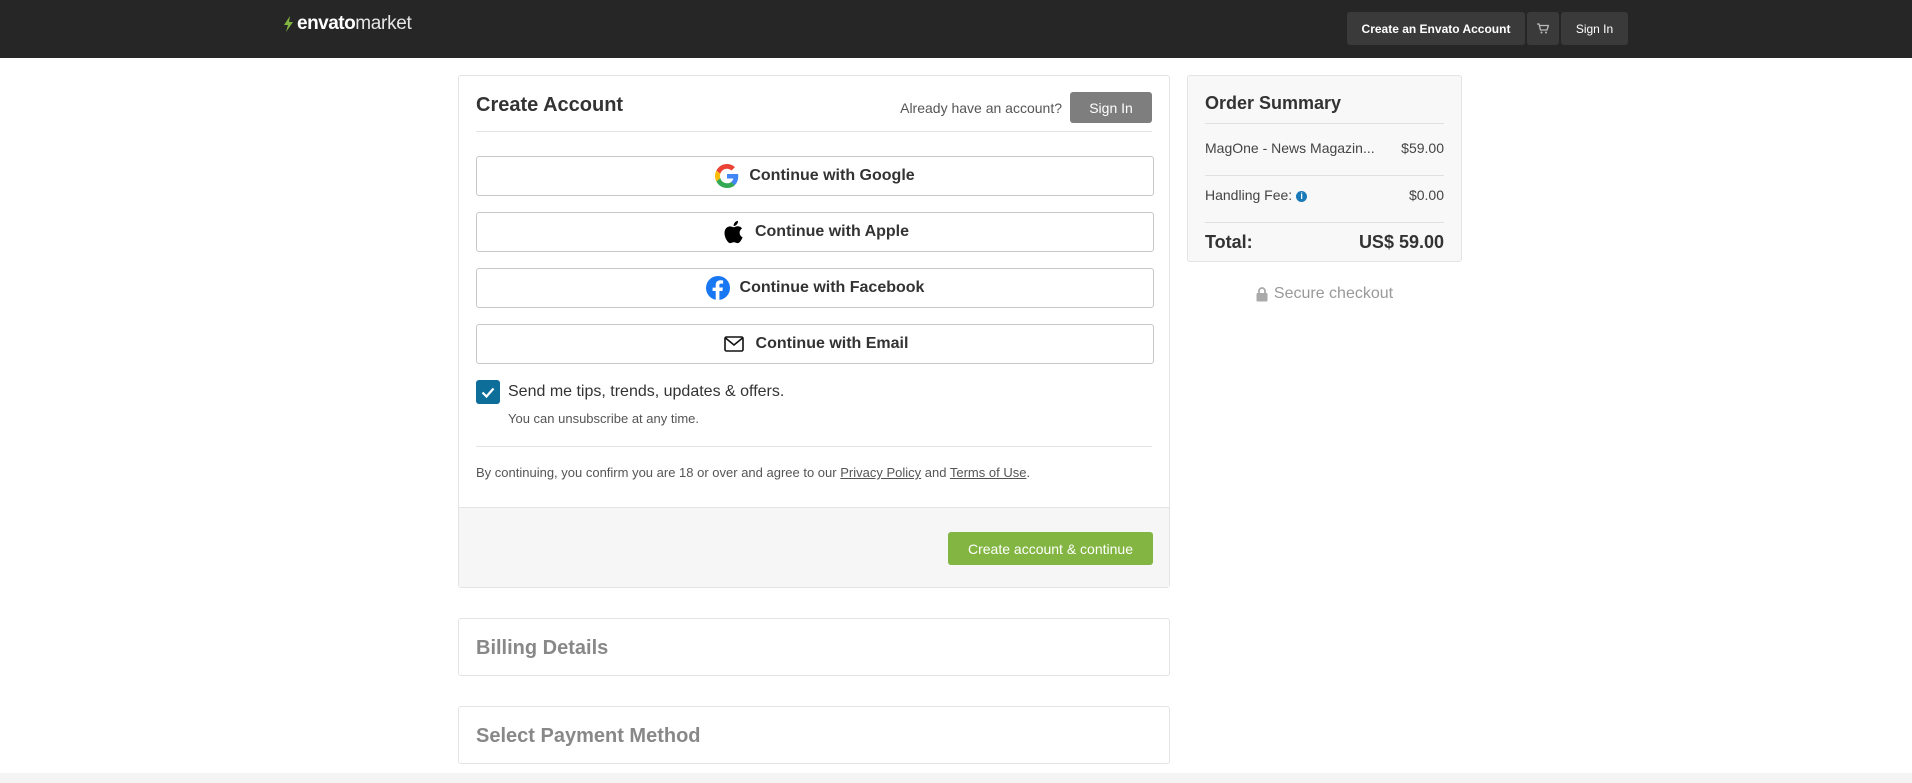 The height and width of the screenshot is (783, 1912). Describe the element at coordinates (1302, 196) in the screenshot. I see `info-icon: i` at that location.